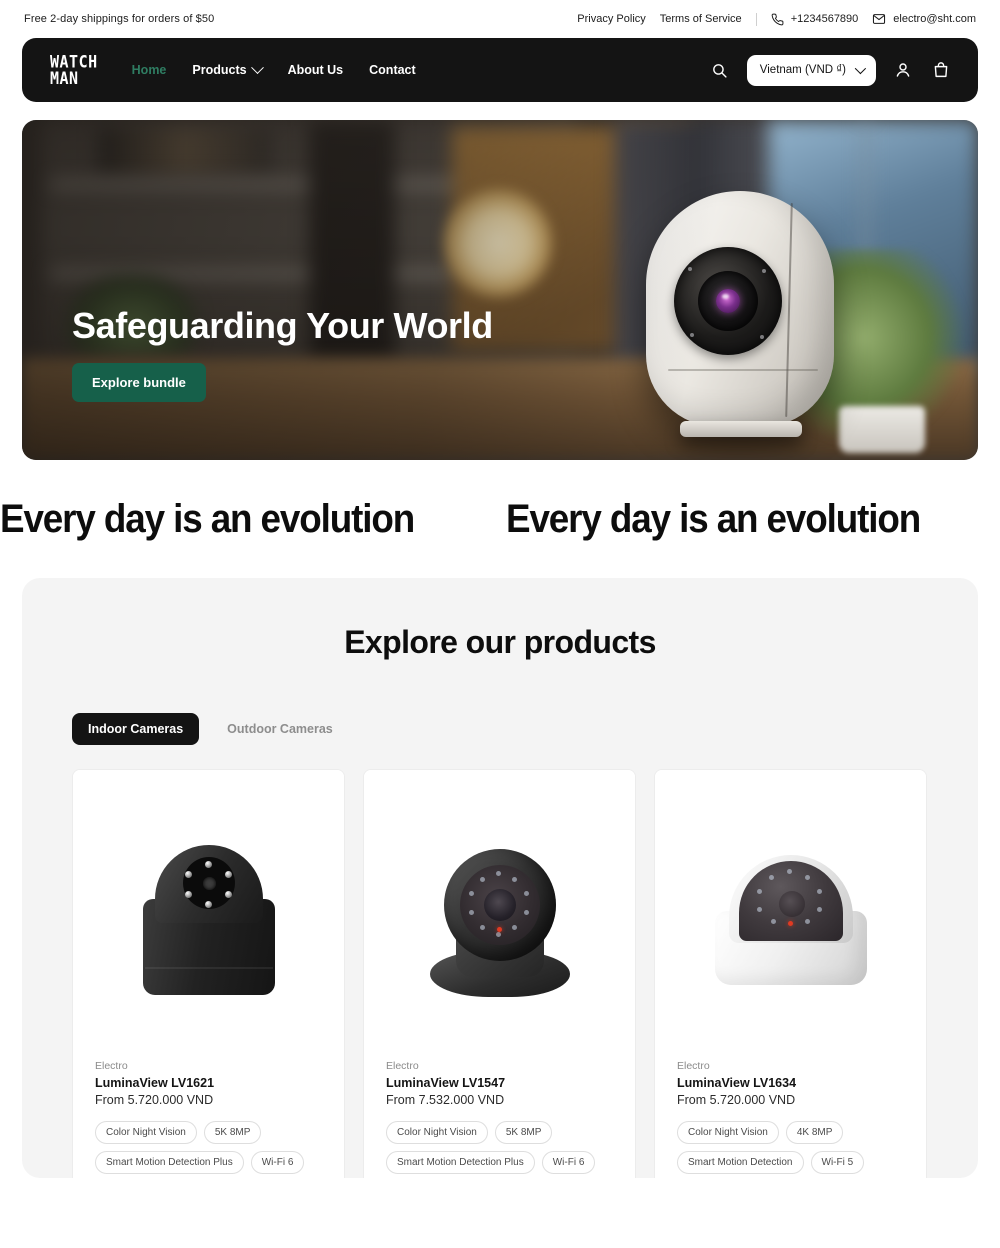 Image resolution: width=1000 pixels, height=1248 pixels. What do you see at coordinates (740, 1162) in the screenshot?
I see `product-tag: Smart Motion Detection` at bounding box center [740, 1162].